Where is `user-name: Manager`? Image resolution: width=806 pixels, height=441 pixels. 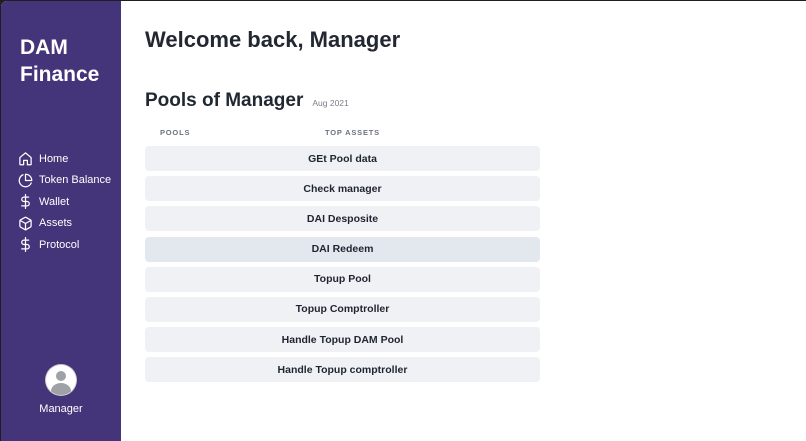
user-name: Manager is located at coordinates (61, 409).